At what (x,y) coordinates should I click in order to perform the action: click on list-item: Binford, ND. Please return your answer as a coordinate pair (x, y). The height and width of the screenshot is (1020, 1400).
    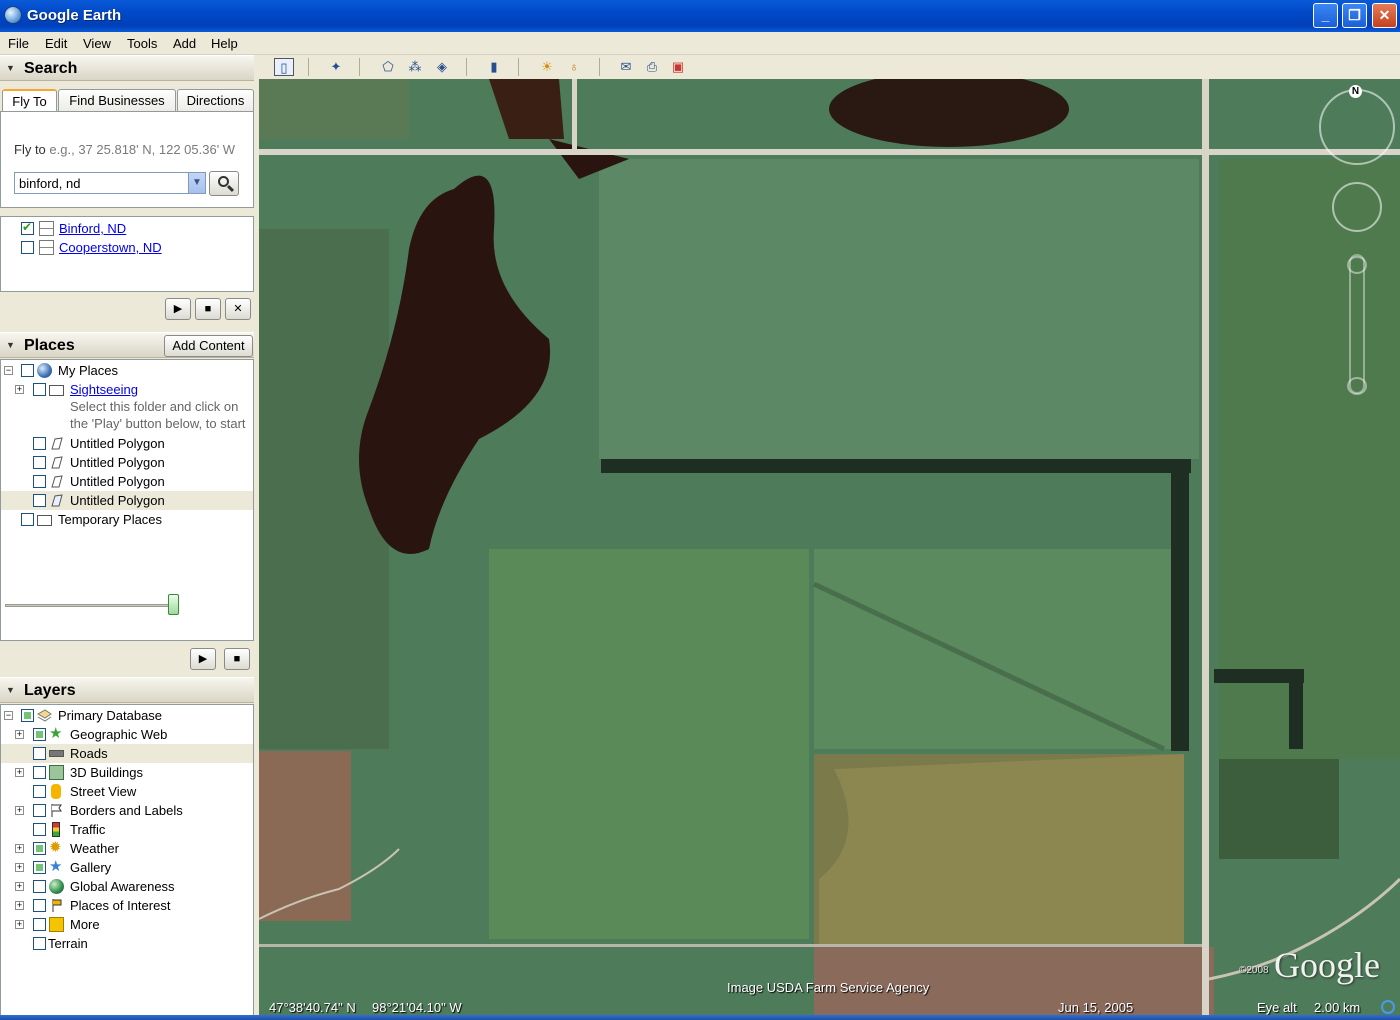
    Looking at the image, I should click on (128, 228).